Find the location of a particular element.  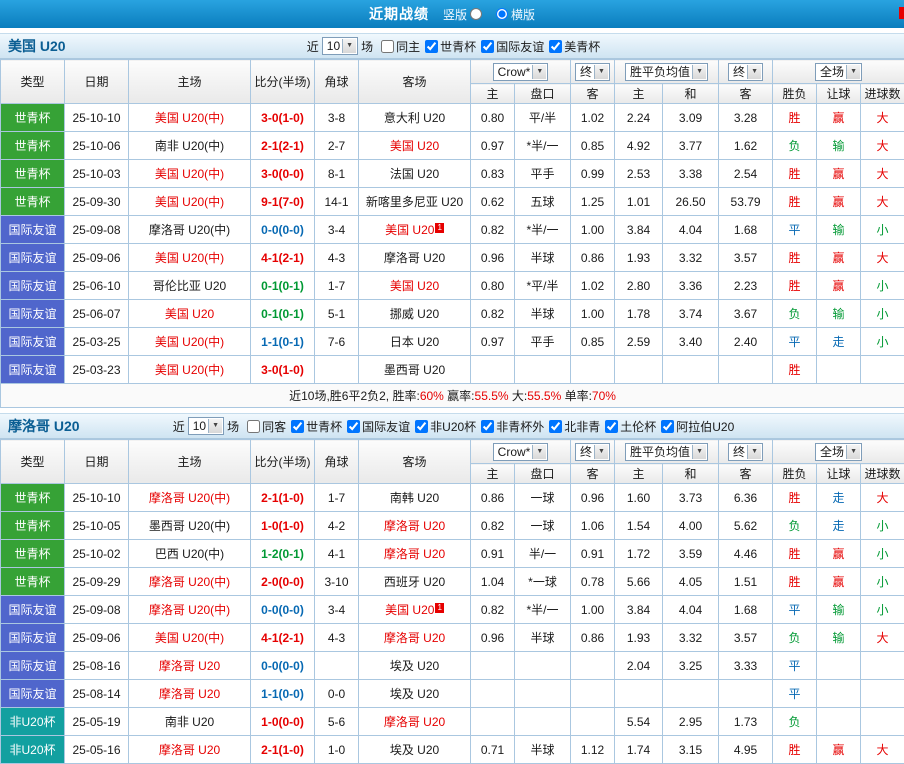

score-cell: 2-1(1-0) is located at coordinates (283, 498).